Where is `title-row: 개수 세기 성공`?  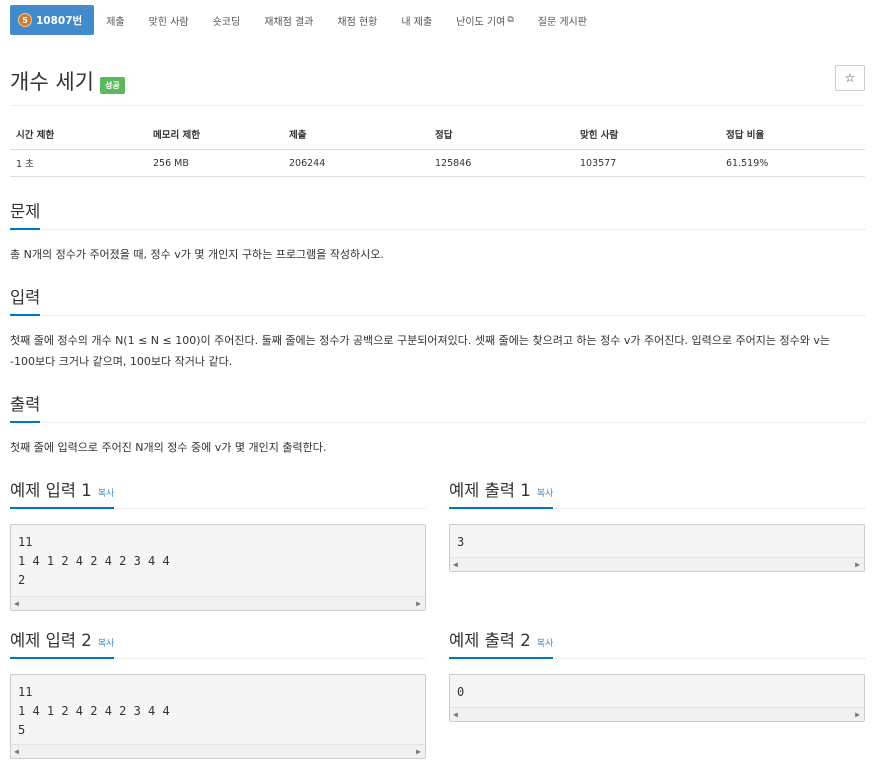 title-row: 개수 세기 성공 is located at coordinates (67, 81).